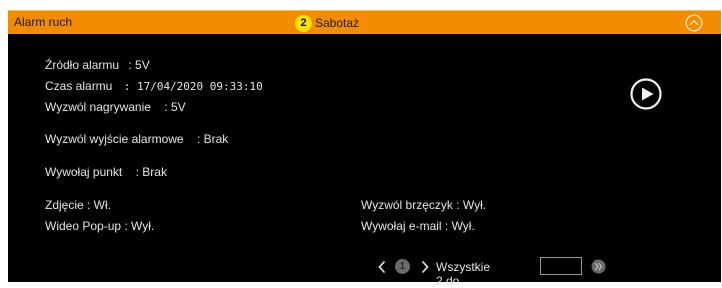  I want to click on total-pages-label: Wszystkie 2 do, so click(463, 274).